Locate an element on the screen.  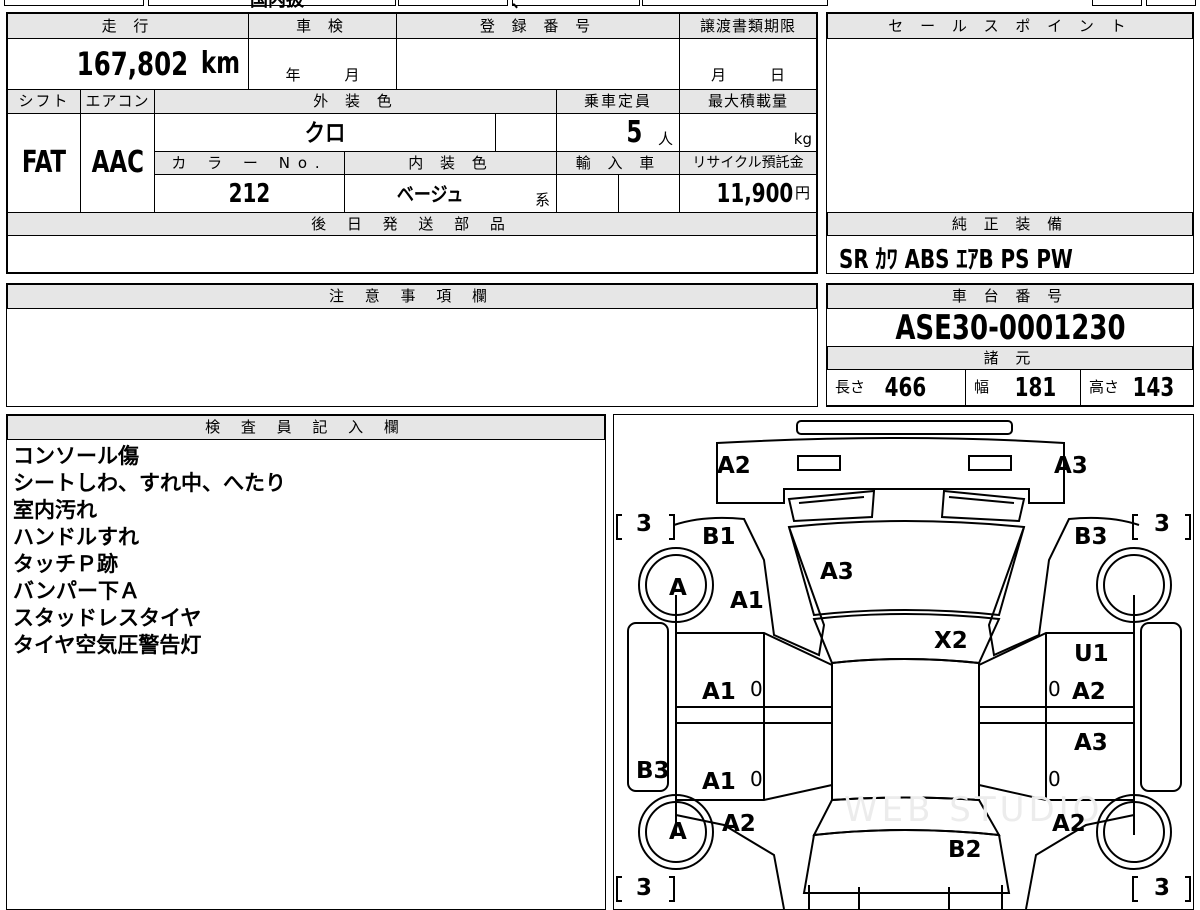
mileage-value: 167,802 is located at coordinates (132, 64).